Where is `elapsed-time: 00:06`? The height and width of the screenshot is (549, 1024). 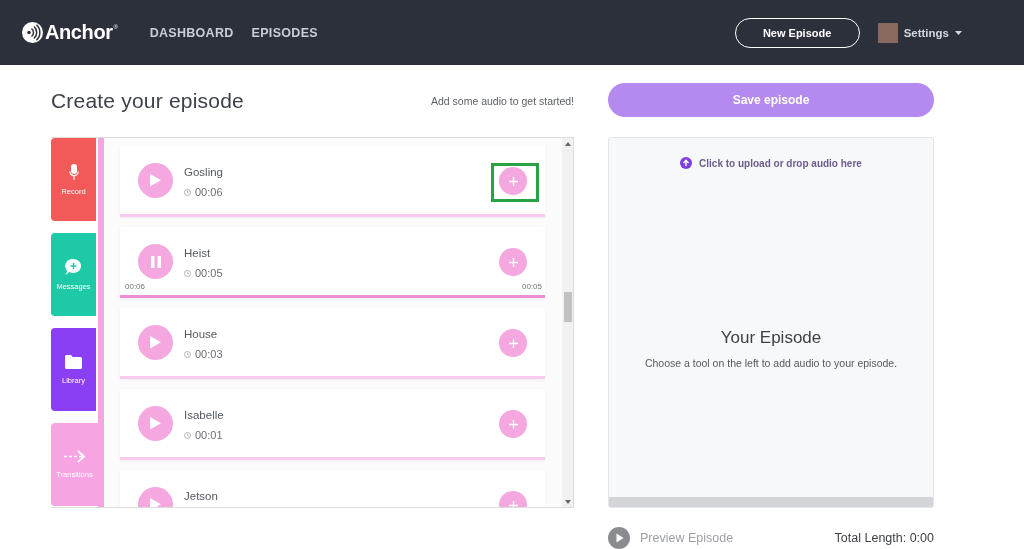
elapsed-time: 00:06 is located at coordinates (135, 286).